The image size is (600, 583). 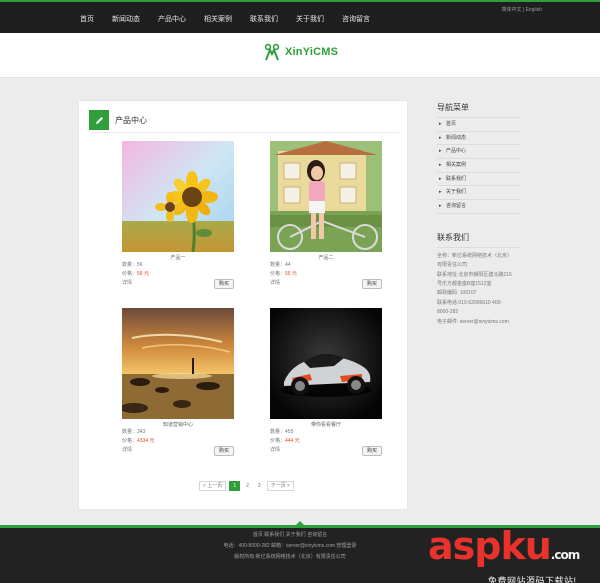 What do you see at coordinates (470, 302) in the screenshot?
I see `contact-line: 联系电话:010-52006610 400-` at bounding box center [470, 302].